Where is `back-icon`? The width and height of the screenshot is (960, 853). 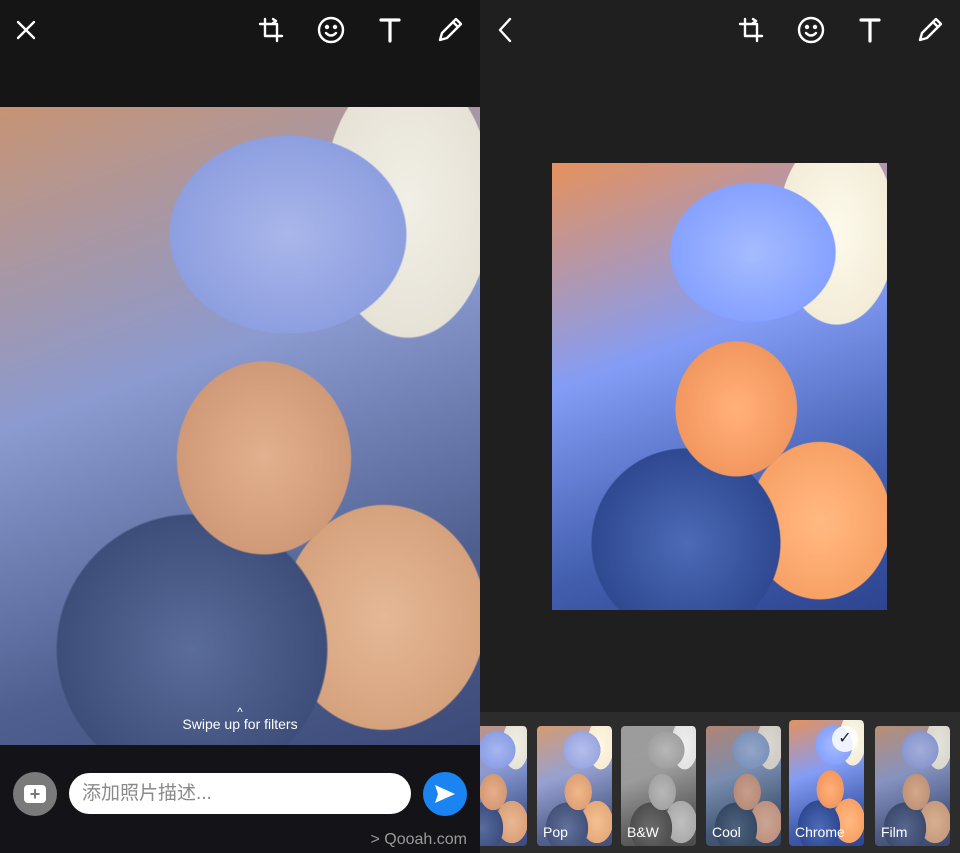 back-icon is located at coordinates (506, 30).